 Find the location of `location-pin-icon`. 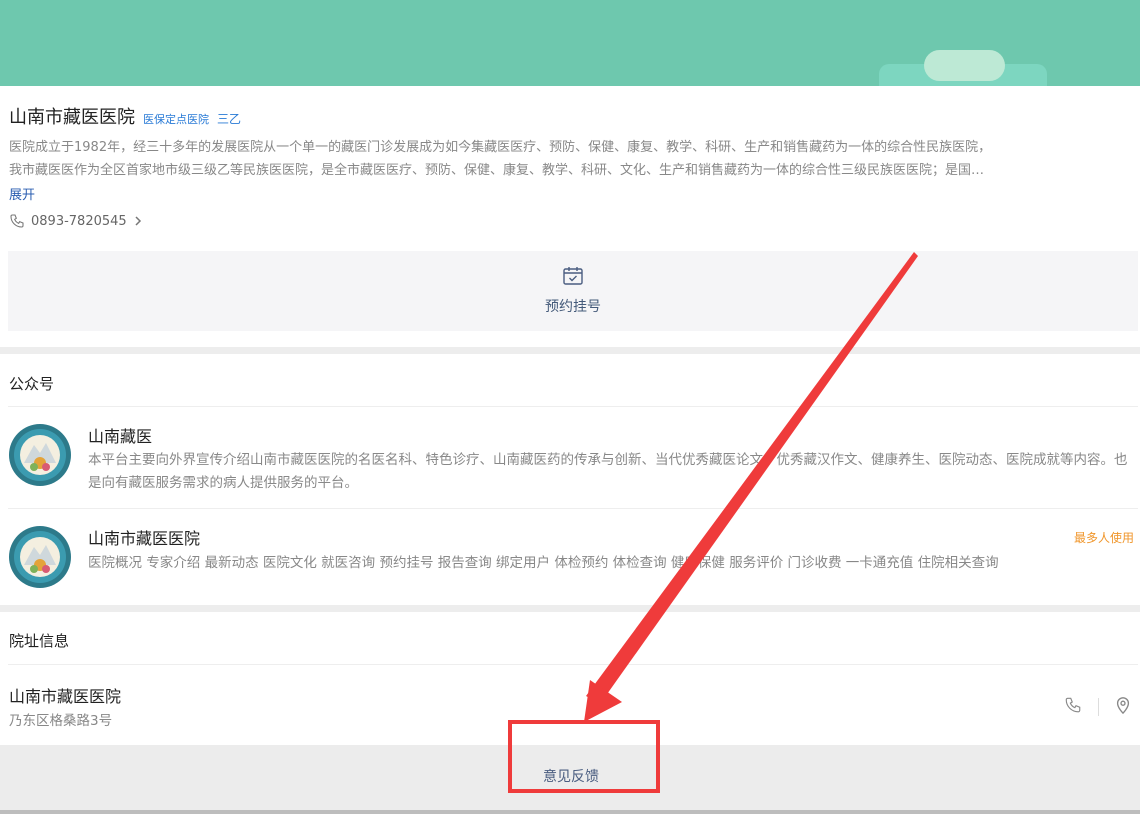

location-pin-icon is located at coordinates (1123, 707).